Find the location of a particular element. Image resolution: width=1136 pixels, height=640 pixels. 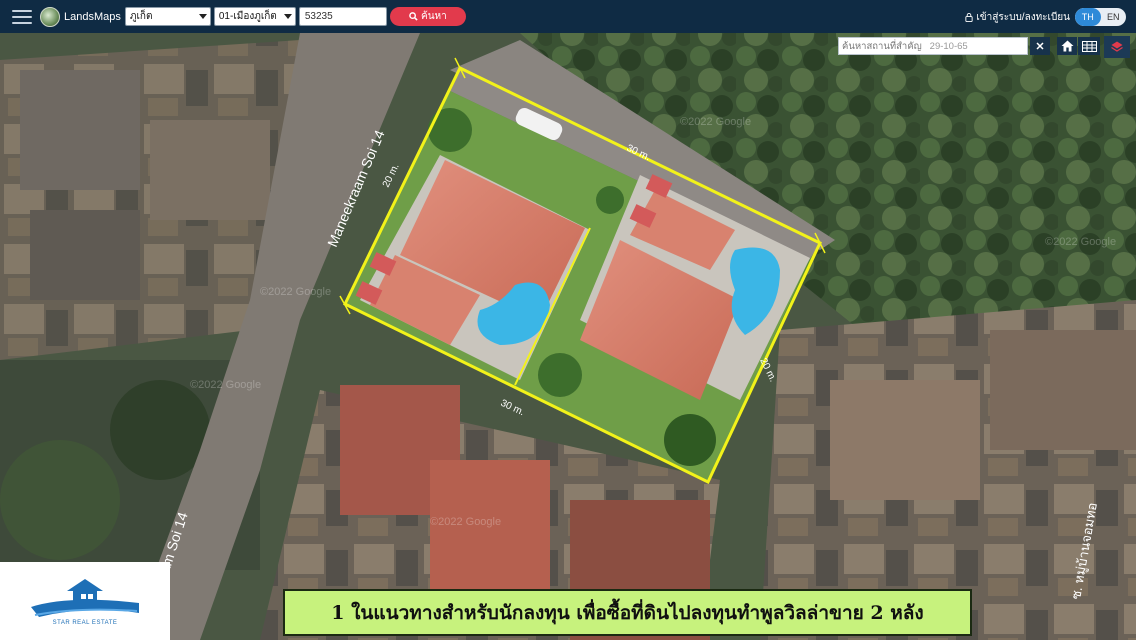

landmark-search-input: ค้นหาสถานที่สำคัญ 29-10-65 is located at coordinates (933, 46).